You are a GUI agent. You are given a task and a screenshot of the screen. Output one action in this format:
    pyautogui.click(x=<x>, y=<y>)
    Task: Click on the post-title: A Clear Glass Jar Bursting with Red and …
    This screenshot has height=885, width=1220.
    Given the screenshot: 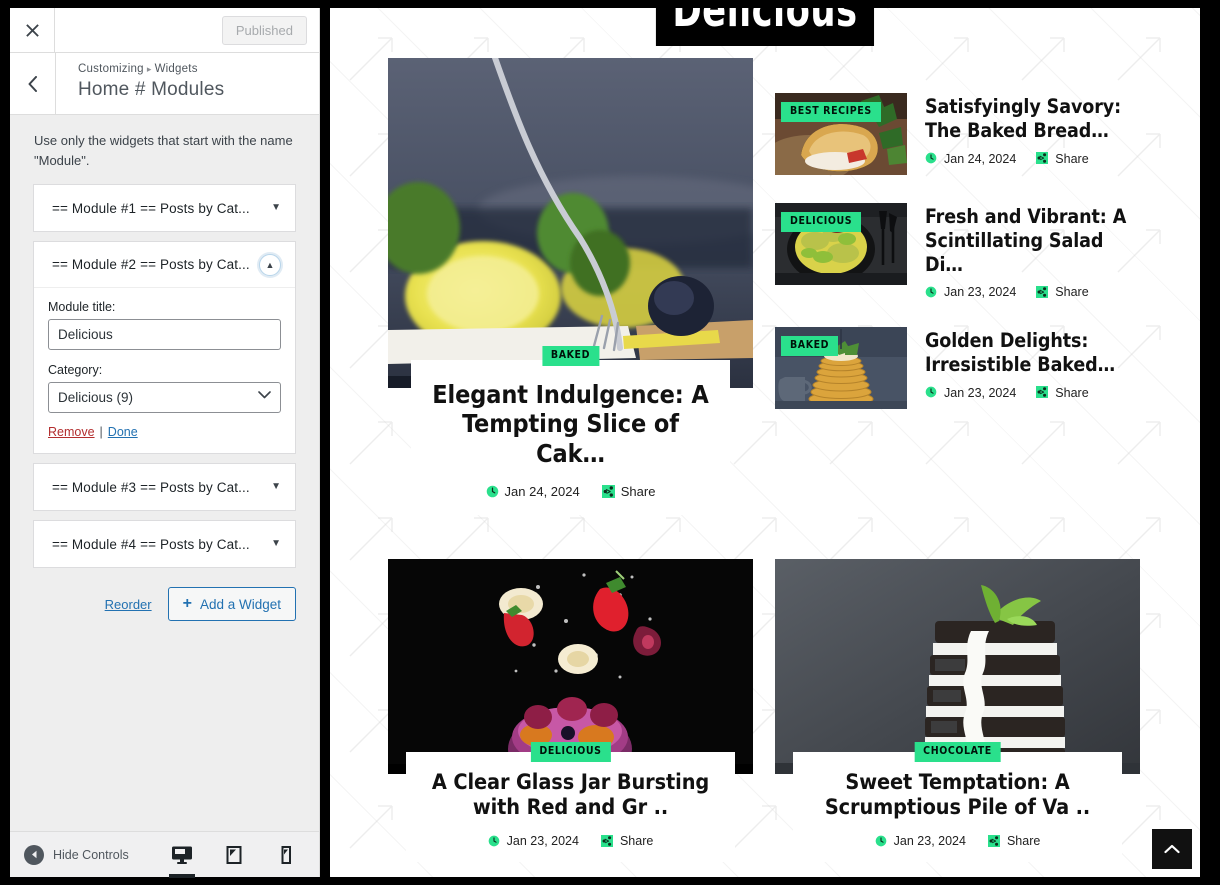 What is the action you would take?
    pyautogui.click(x=570, y=795)
    